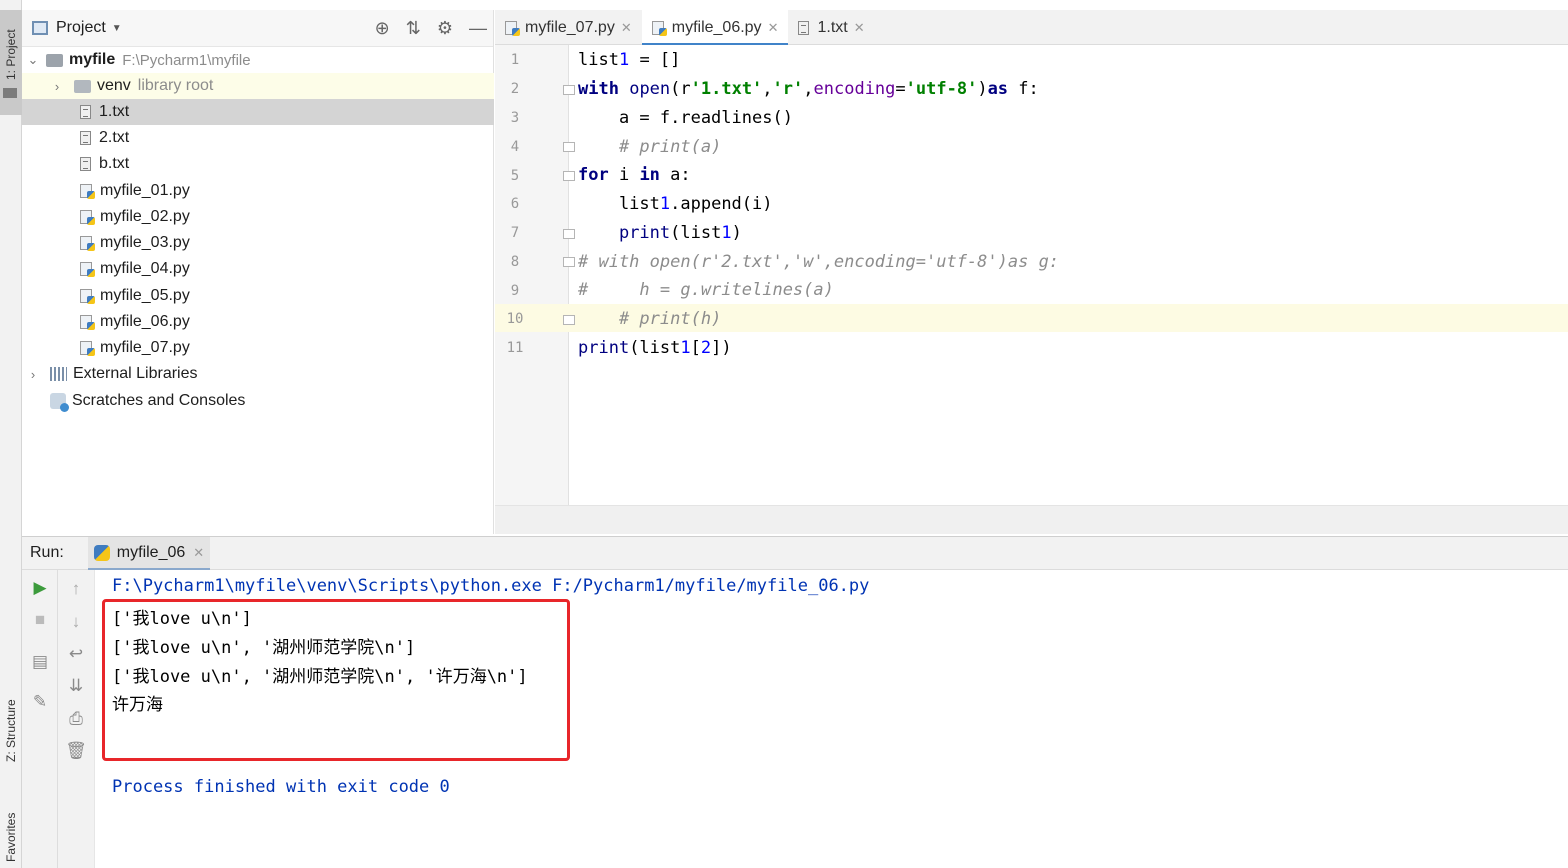  Describe the element at coordinates (59, 402) in the screenshot. I see `scratches-icon` at that location.